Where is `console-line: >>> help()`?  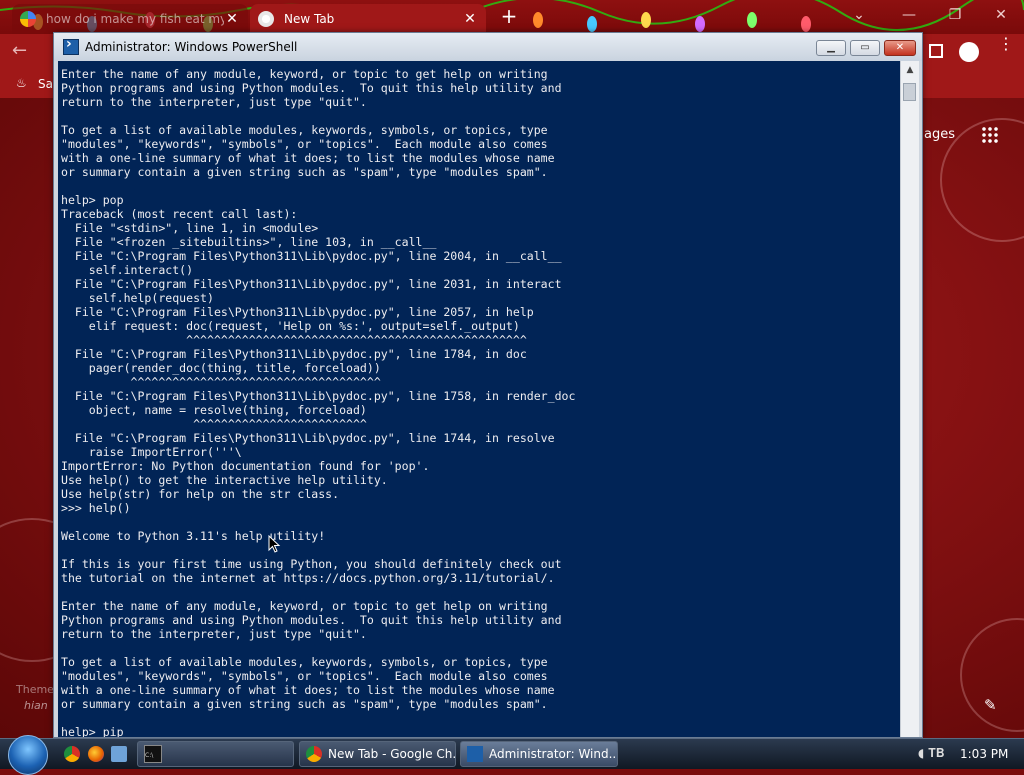
console-line: >>> help() is located at coordinates (96, 508).